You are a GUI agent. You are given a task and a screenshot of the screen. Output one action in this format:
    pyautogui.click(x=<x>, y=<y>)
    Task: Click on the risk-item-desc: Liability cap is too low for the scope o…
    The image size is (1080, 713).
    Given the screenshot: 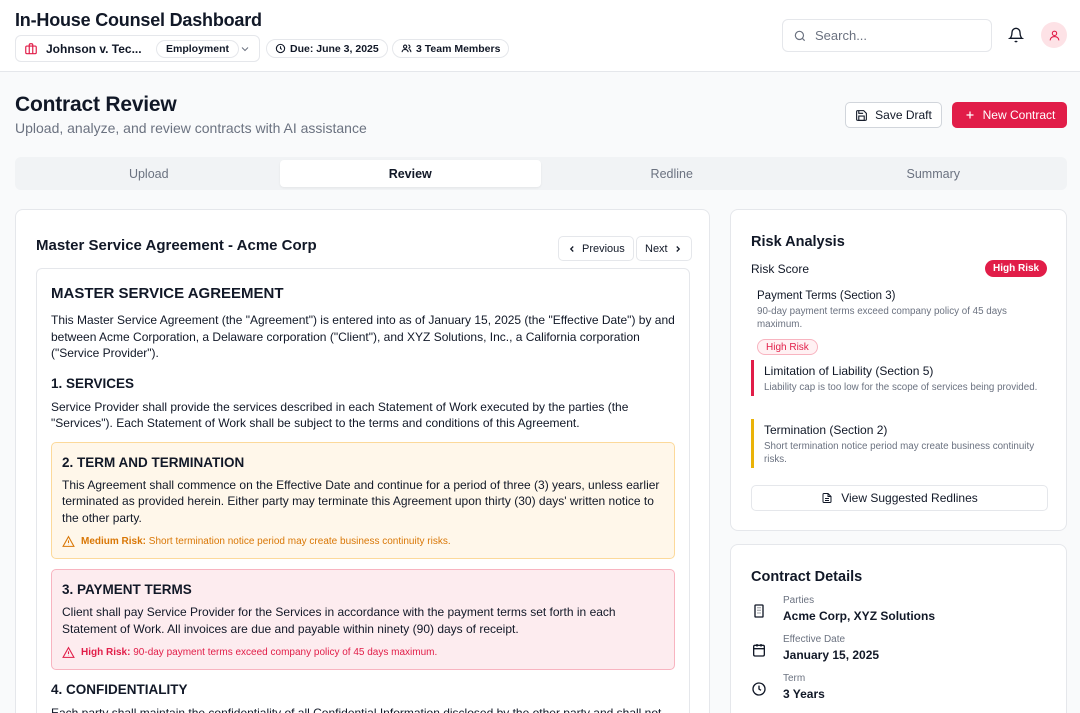 What is the action you would take?
    pyautogui.click(x=901, y=387)
    